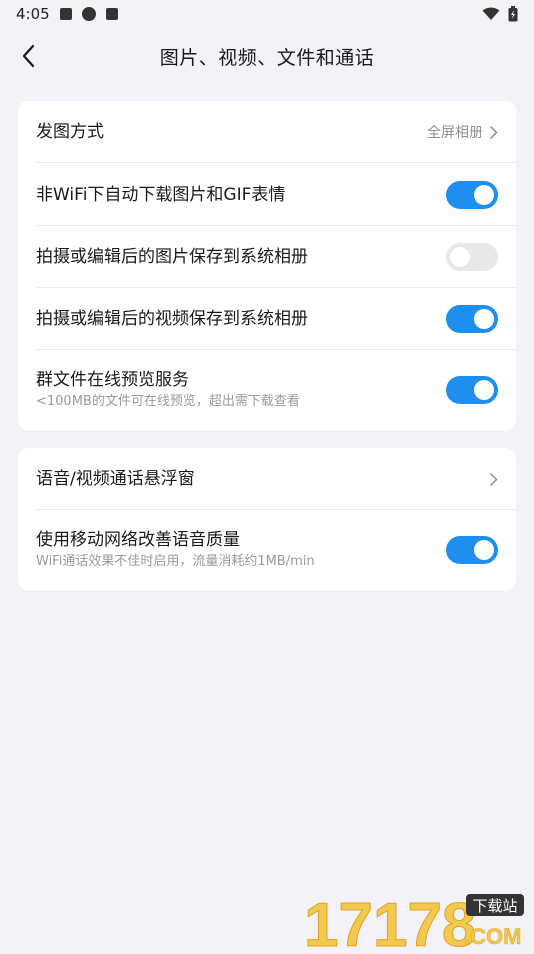  Describe the element at coordinates (472, 257) in the screenshot. I see `save-photo-toggle` at that location.